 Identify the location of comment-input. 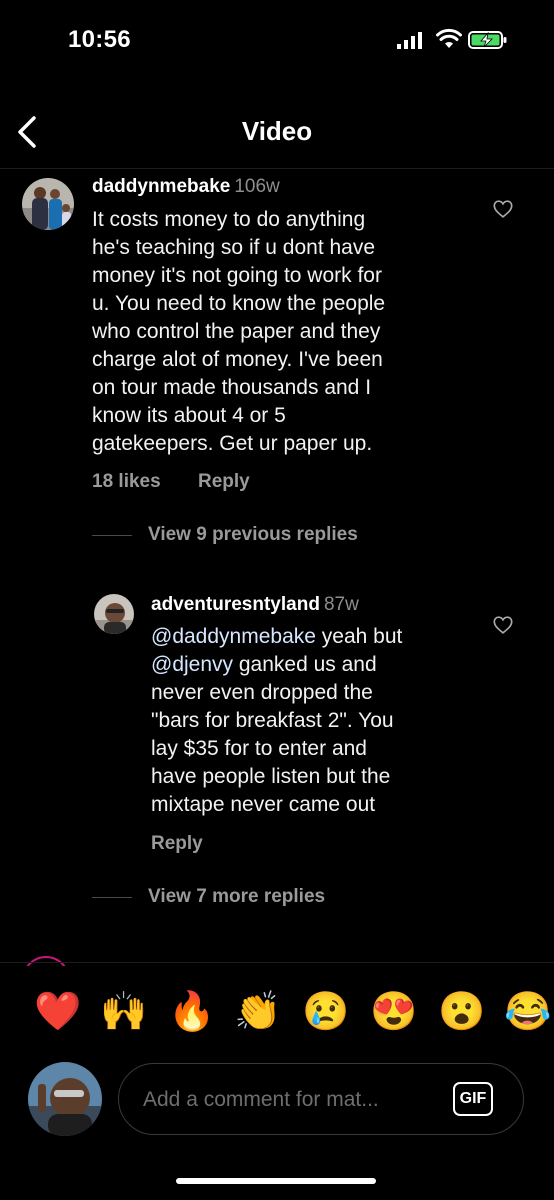
(285, 1100).